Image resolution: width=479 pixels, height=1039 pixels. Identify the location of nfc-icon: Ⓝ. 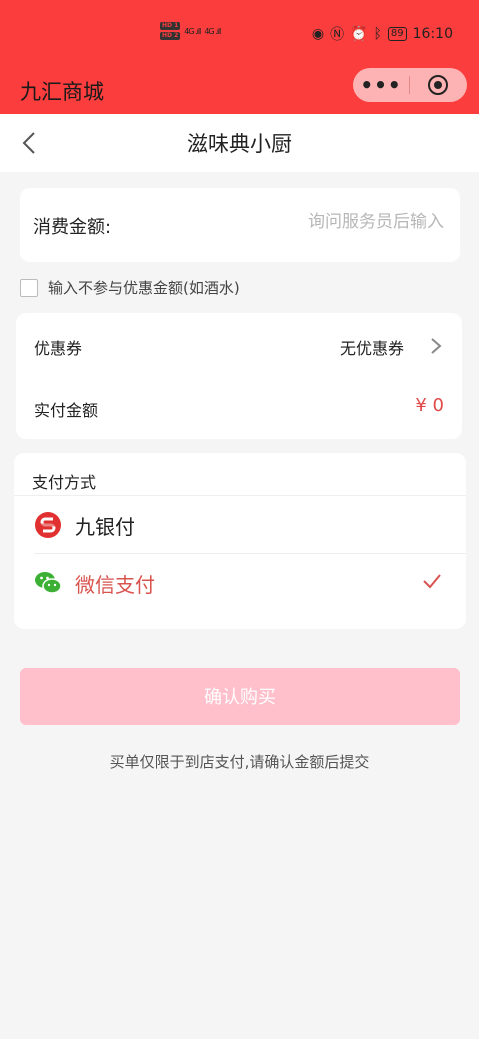
(337, 35).